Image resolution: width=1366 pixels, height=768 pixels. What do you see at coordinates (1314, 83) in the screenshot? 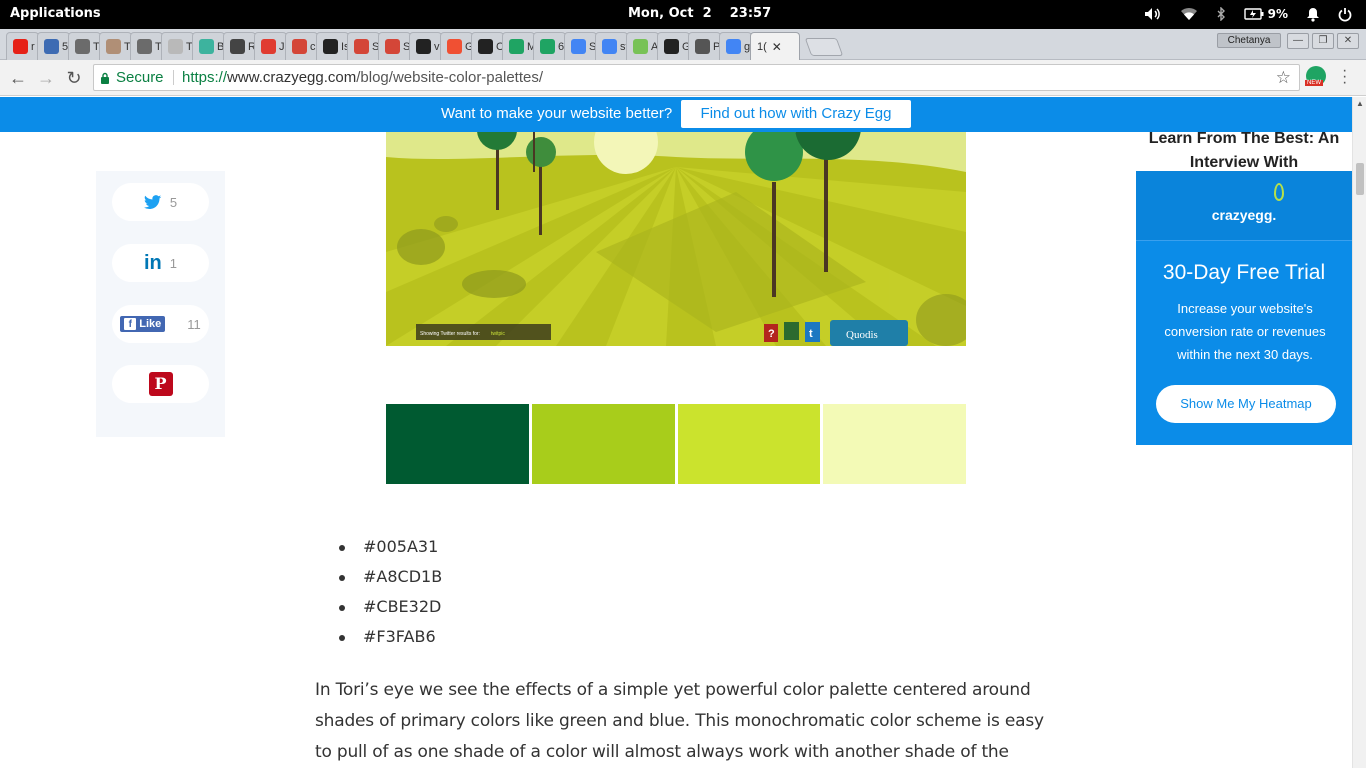
I see `extension-new-badge: NEW` at bounding box center [1314, 83].